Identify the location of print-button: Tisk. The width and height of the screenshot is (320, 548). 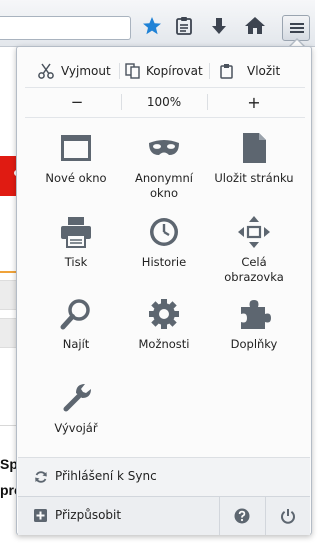
(76, 242).